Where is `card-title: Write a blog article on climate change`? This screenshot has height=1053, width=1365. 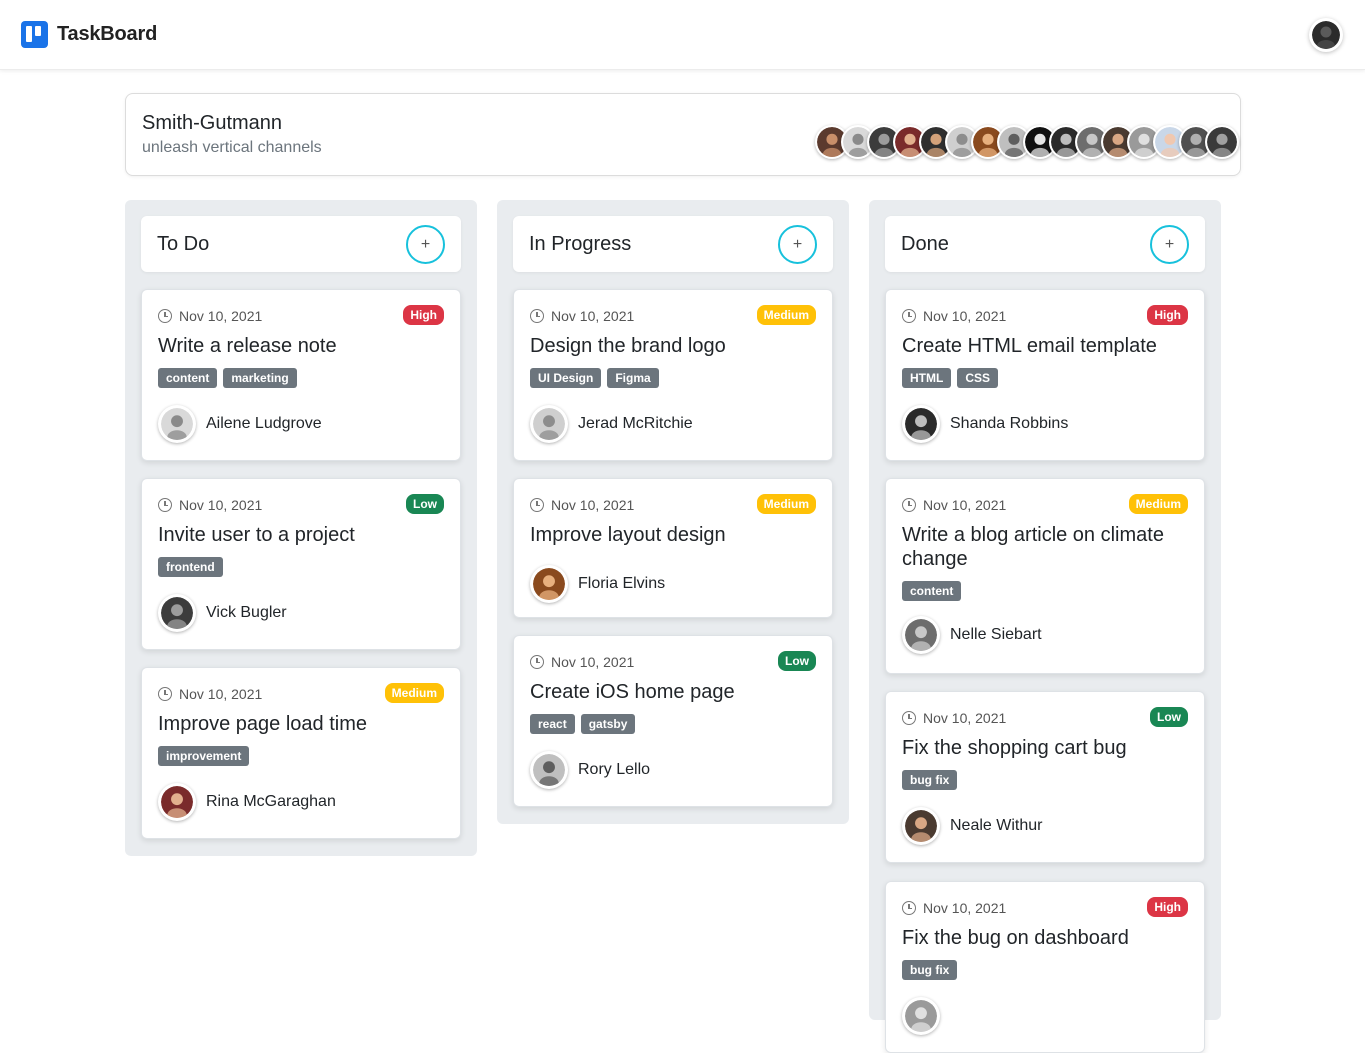
card-title: Write a blog article on climate change is located at coordinates (1033, 547).